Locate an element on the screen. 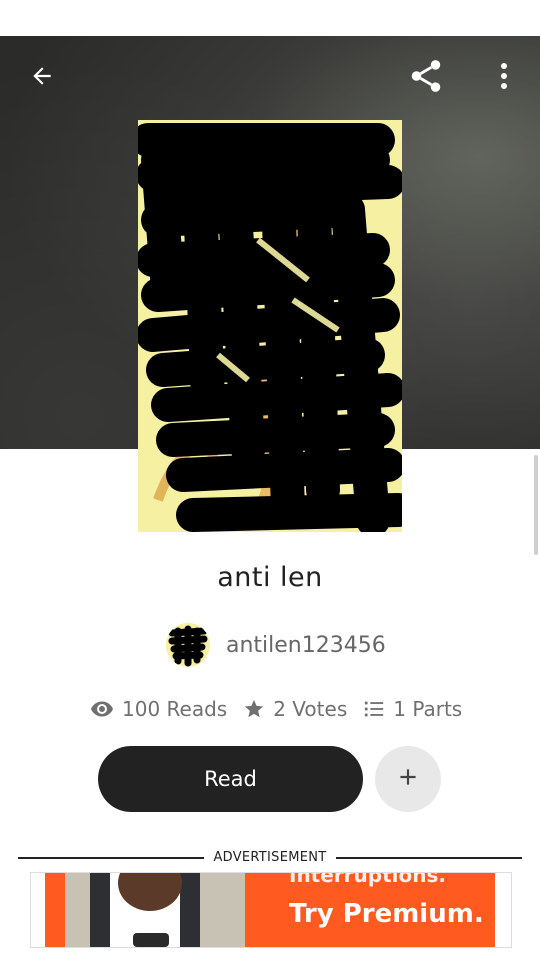 This screenshot has height=960, width=540. back-button is located at coordinates (42, 78).